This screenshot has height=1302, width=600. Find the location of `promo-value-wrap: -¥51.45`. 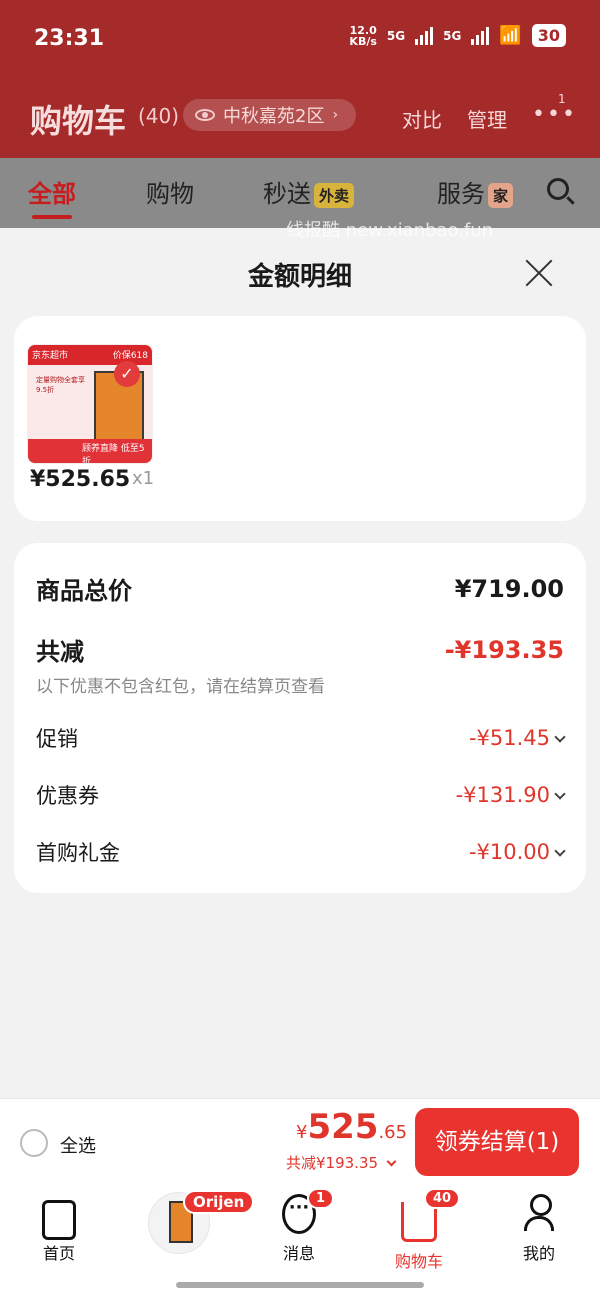

promo-value-wrap: -¥51.45 is located at coordinates (517, 738).